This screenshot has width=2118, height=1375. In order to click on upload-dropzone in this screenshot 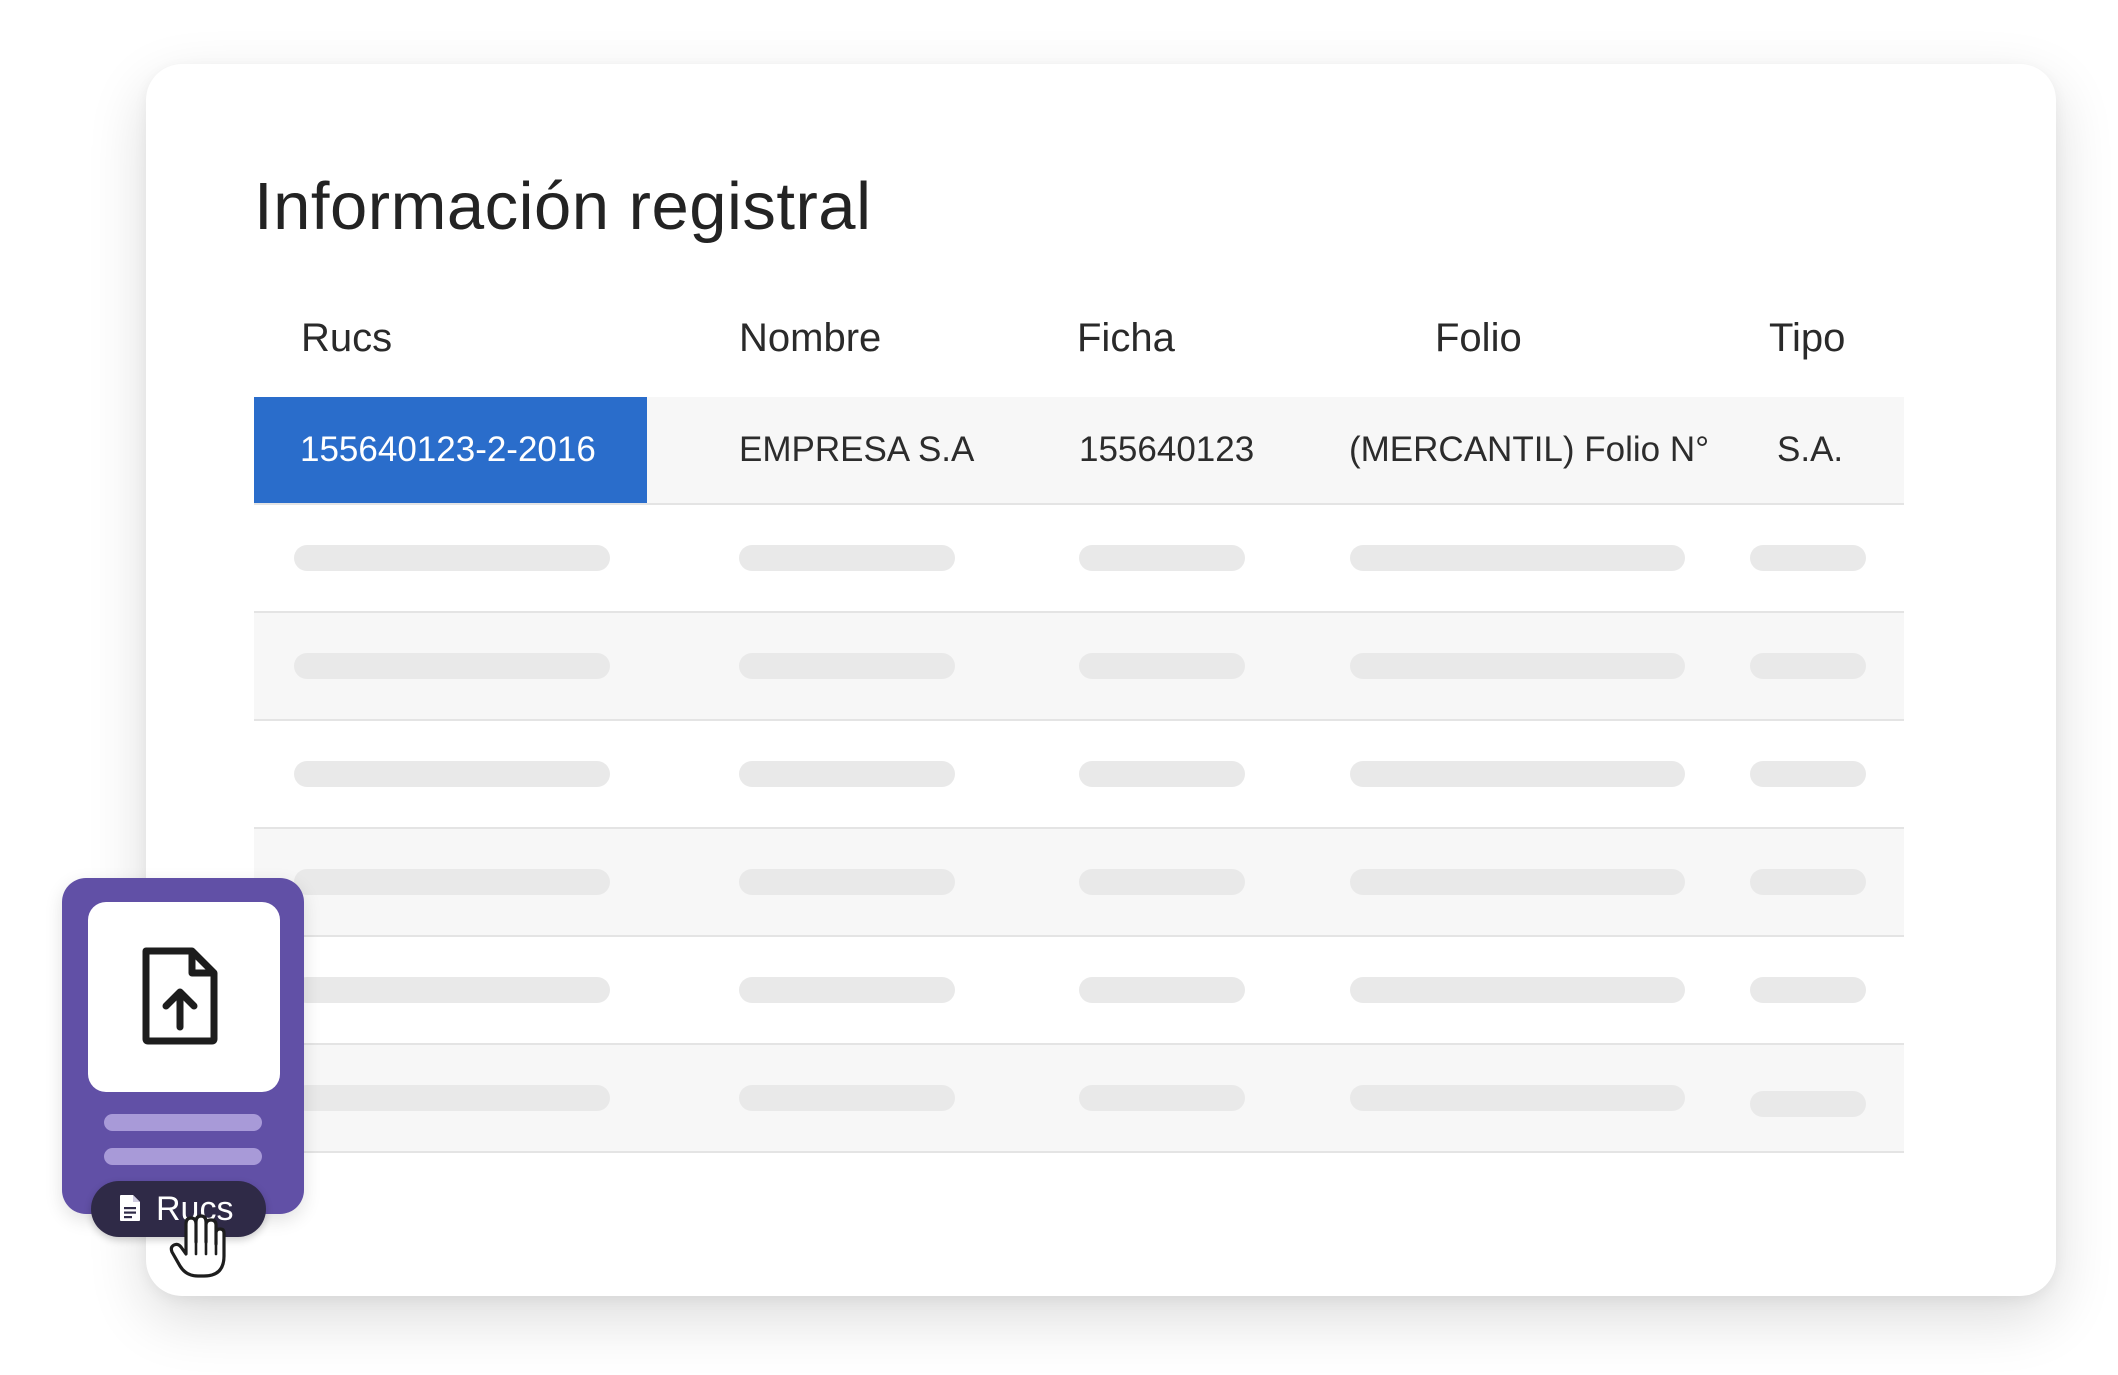, I will do `click(184, 997)`.